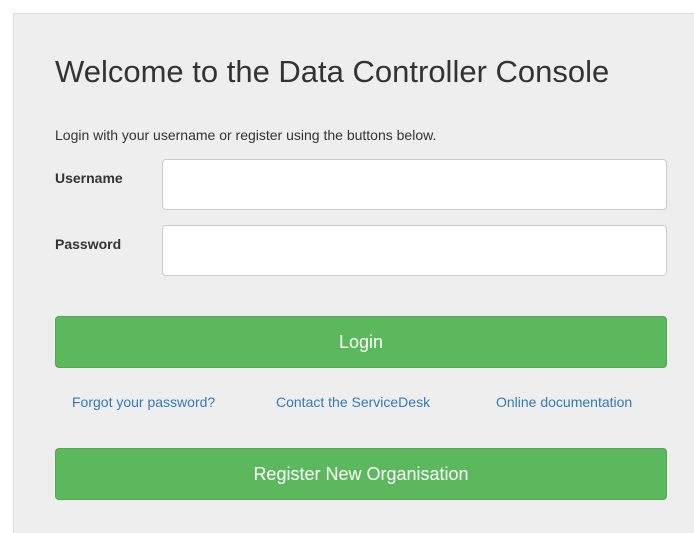  I want to click on page-title: Welcome to the Data Controller Console, so click(332, 71).